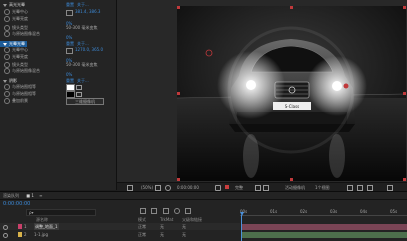 Image resolution: width=407 pixels, height=241 pixels. What do you see at coordinates (120, 226) in the screenshot?
I see `layer-row: 1 调整_地面_1 正常 无 无` at bounding box center [120, 226].